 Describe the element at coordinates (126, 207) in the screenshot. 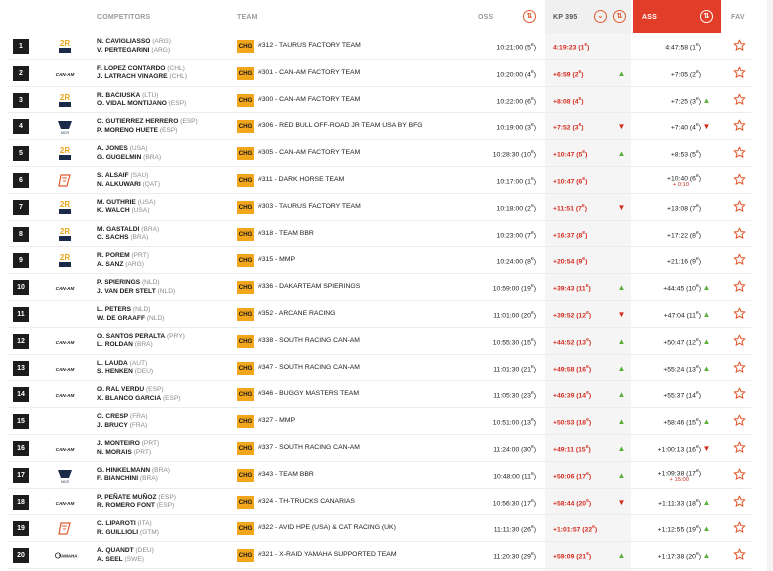

I see `crew-names: M. GUTHRIE (USA) K. WALCH (USA)` at that location.